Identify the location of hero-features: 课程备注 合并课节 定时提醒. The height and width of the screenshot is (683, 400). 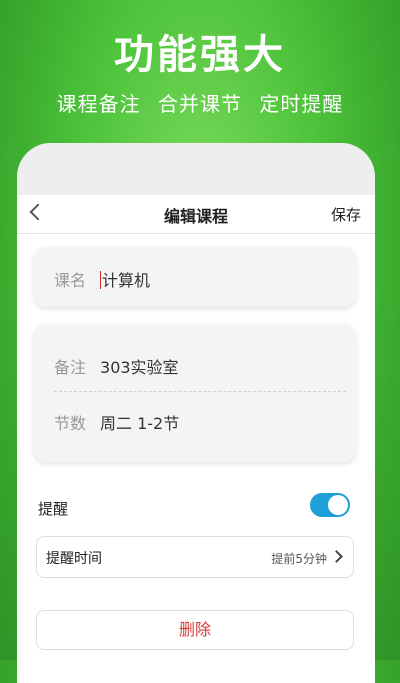
(195, 102).